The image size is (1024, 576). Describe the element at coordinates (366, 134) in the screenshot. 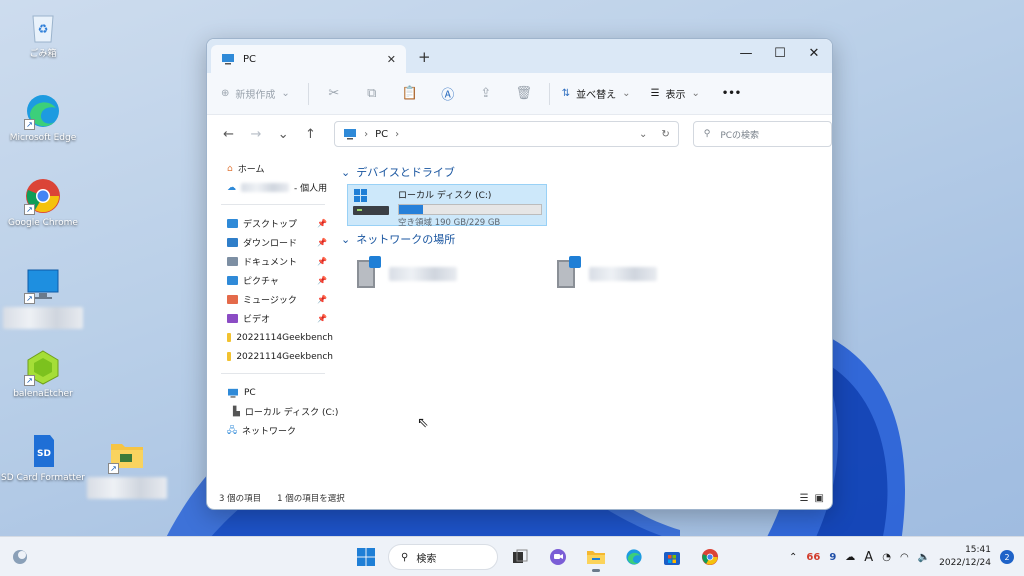

I see `chevron-right-icon: ›` at that location.